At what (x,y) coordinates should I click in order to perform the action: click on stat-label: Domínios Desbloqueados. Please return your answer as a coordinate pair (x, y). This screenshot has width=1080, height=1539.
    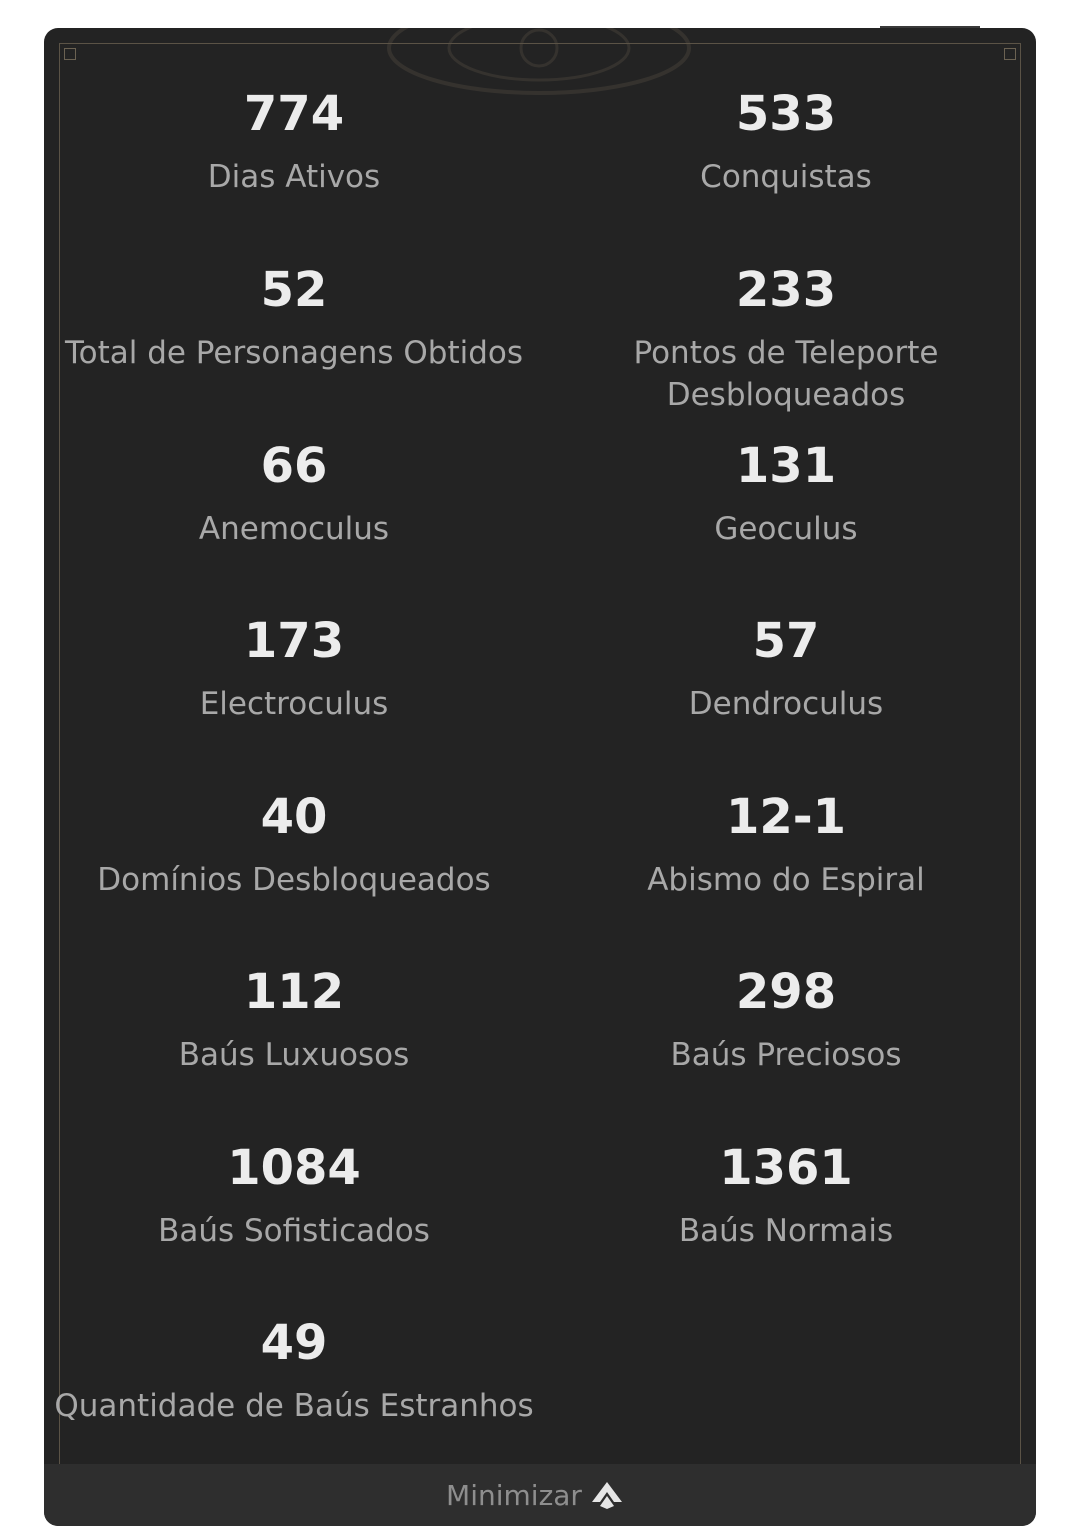
    Looking at the image, I should click on (294, 880).